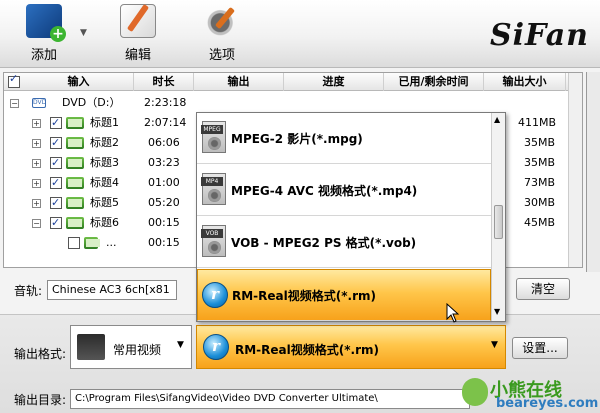 This screenshot has width=600, height=413. I want to click on row-title: 标题2, so click(104, 142).